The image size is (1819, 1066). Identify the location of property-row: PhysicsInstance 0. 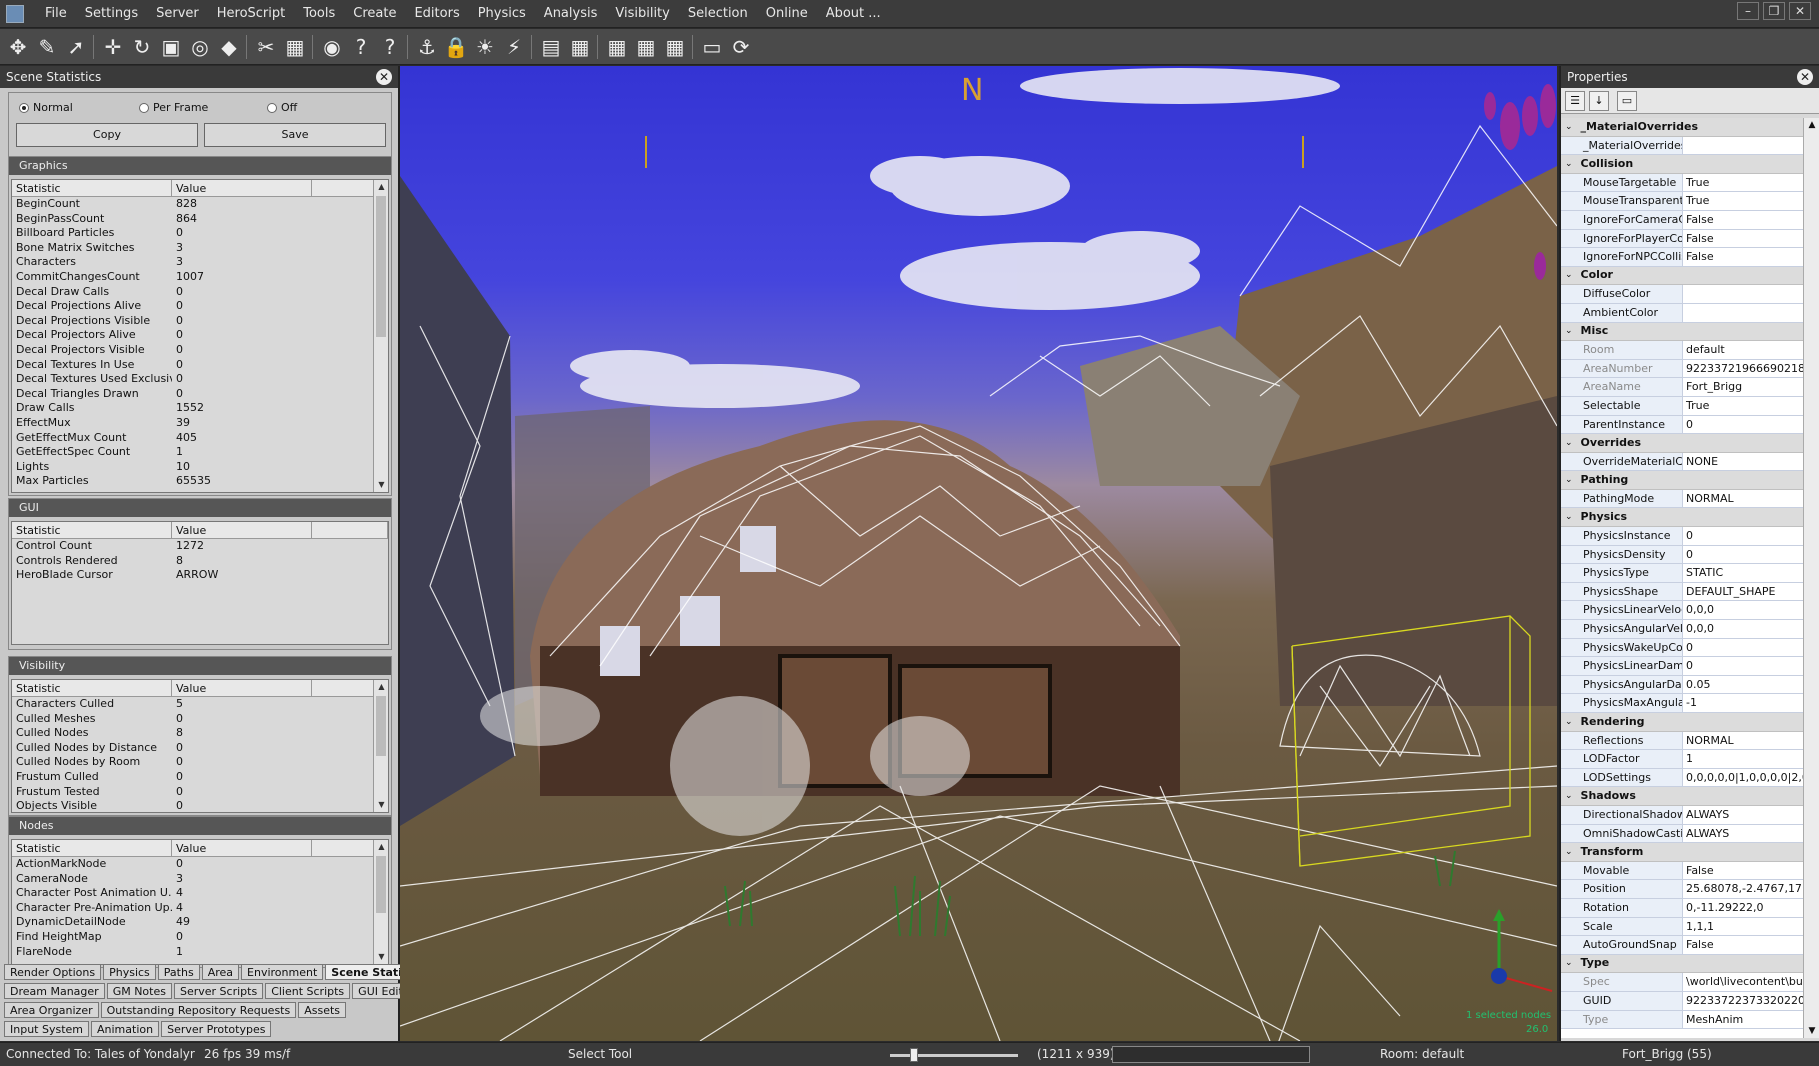
(1683, 536).